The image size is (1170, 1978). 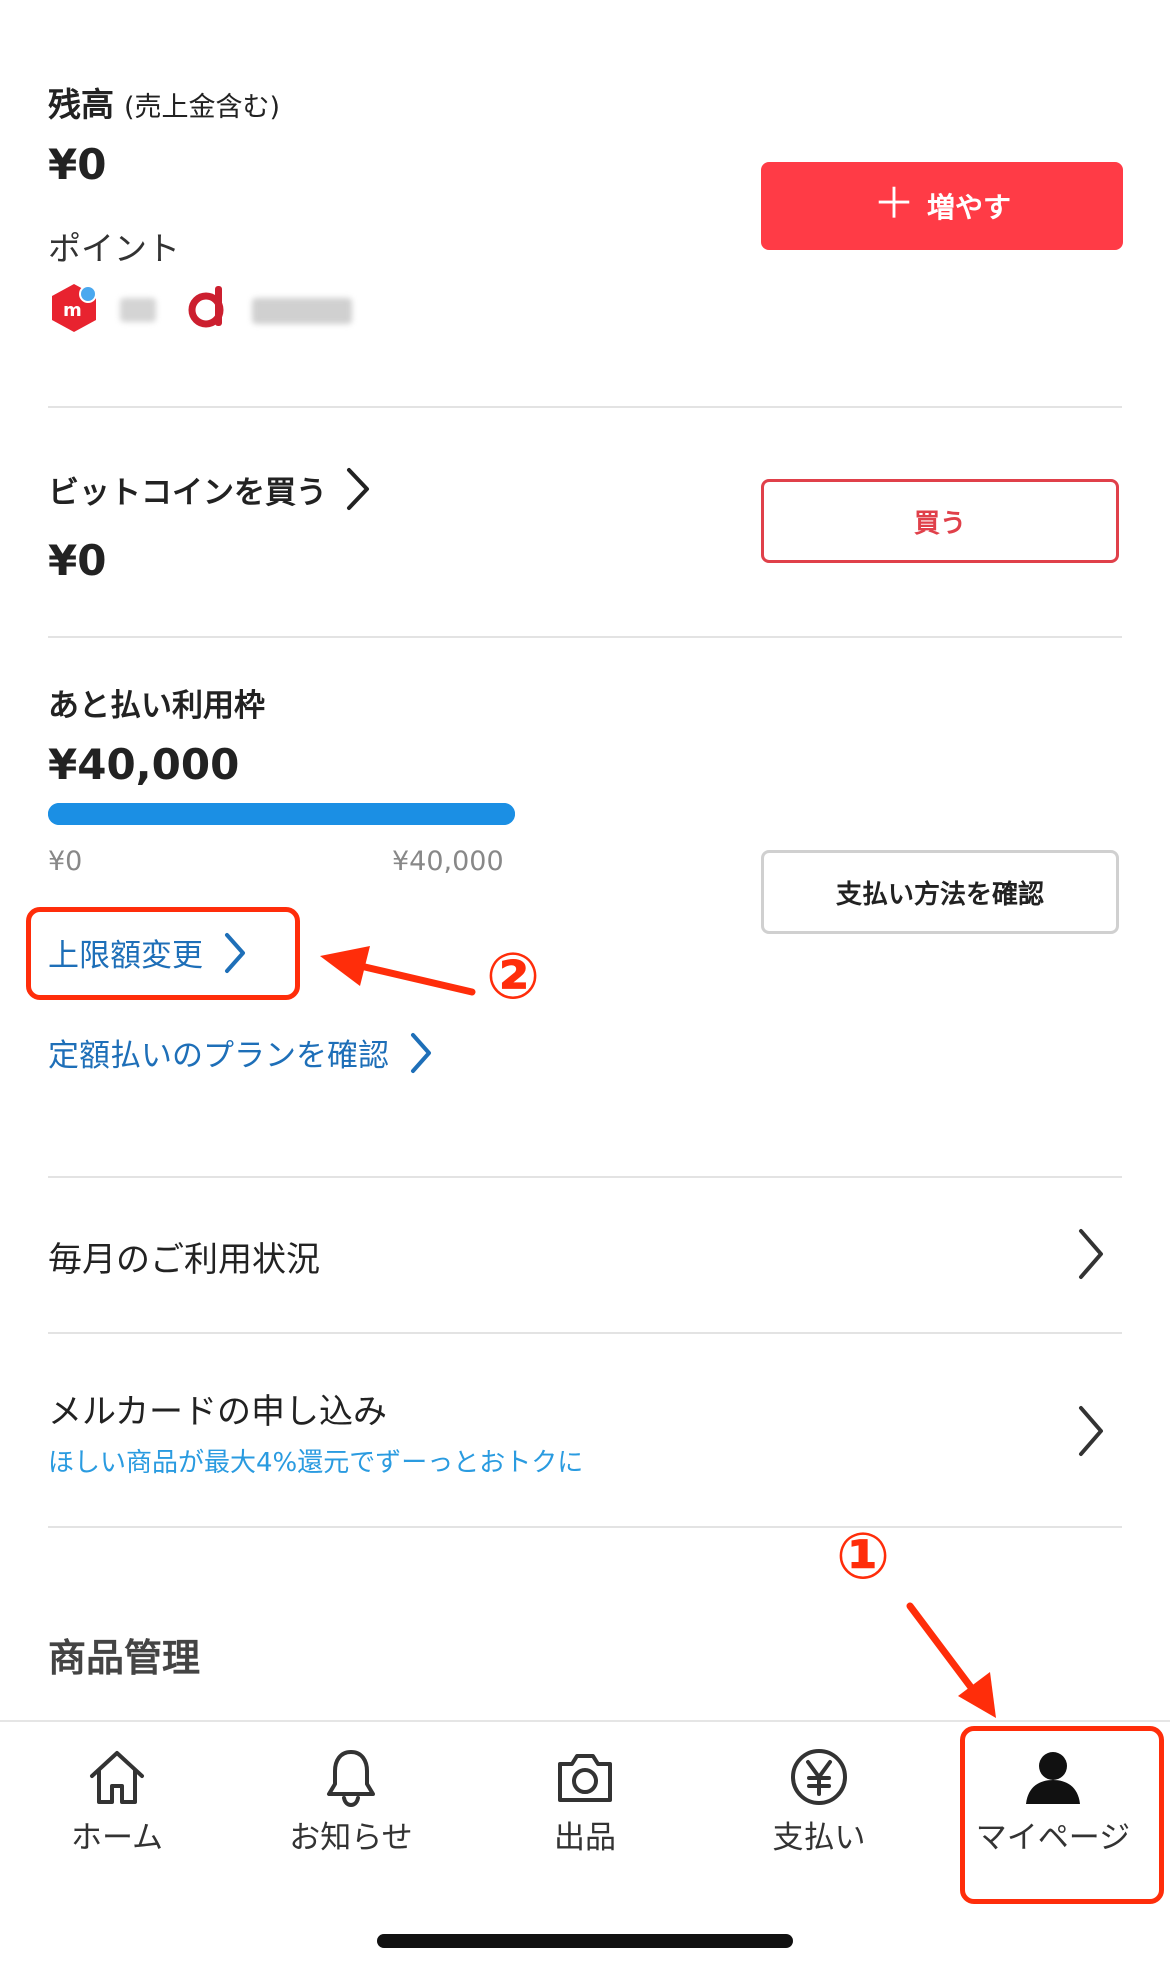 What do you see at coordinates (65, 861) in the screenshot?
I see `progress-min-label: ¥0` at bounding box center [65, 861].